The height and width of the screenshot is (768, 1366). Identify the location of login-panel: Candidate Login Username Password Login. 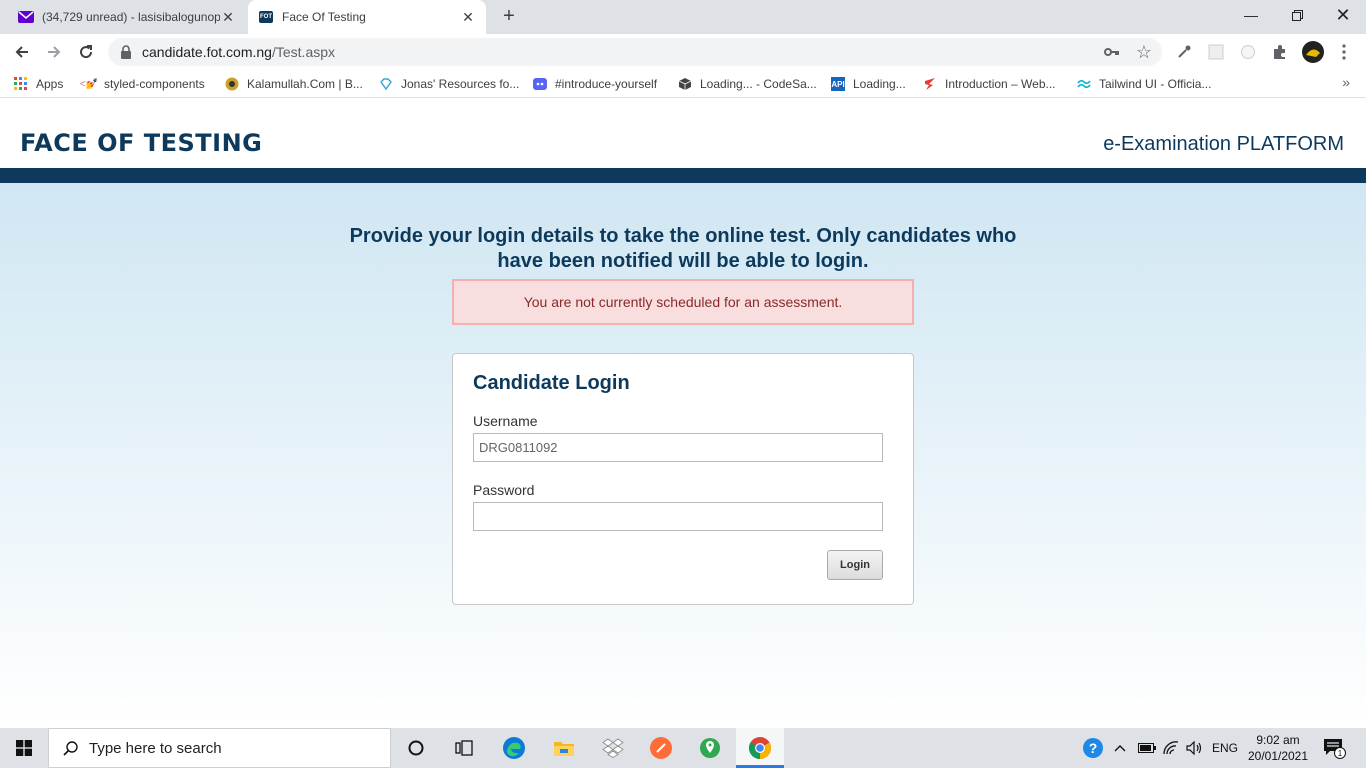
(683, 479).